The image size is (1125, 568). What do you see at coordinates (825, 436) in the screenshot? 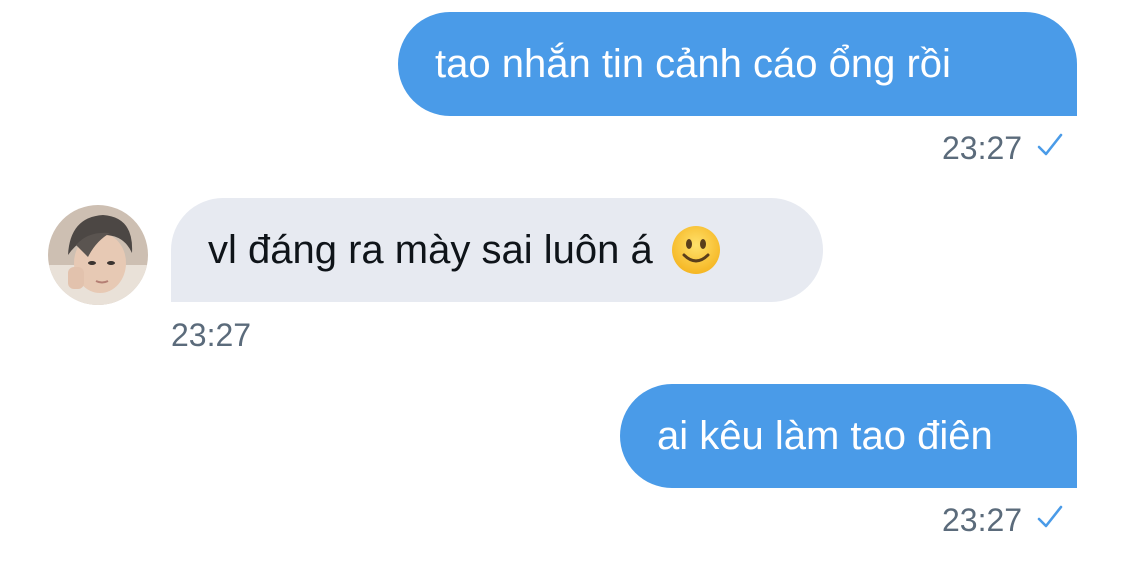
I see `message-text: ai kêu làm tao điên` at bounding box center [825, 436].